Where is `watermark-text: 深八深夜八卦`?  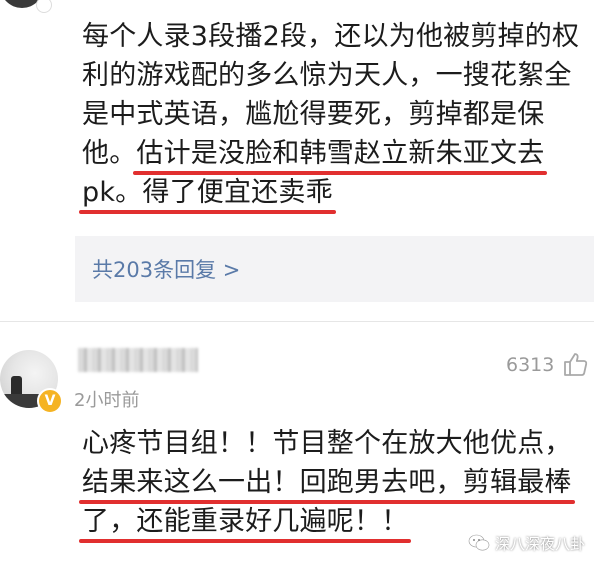
watermark-text: 深八深夜八卦 is located at coordinates (540, 543).